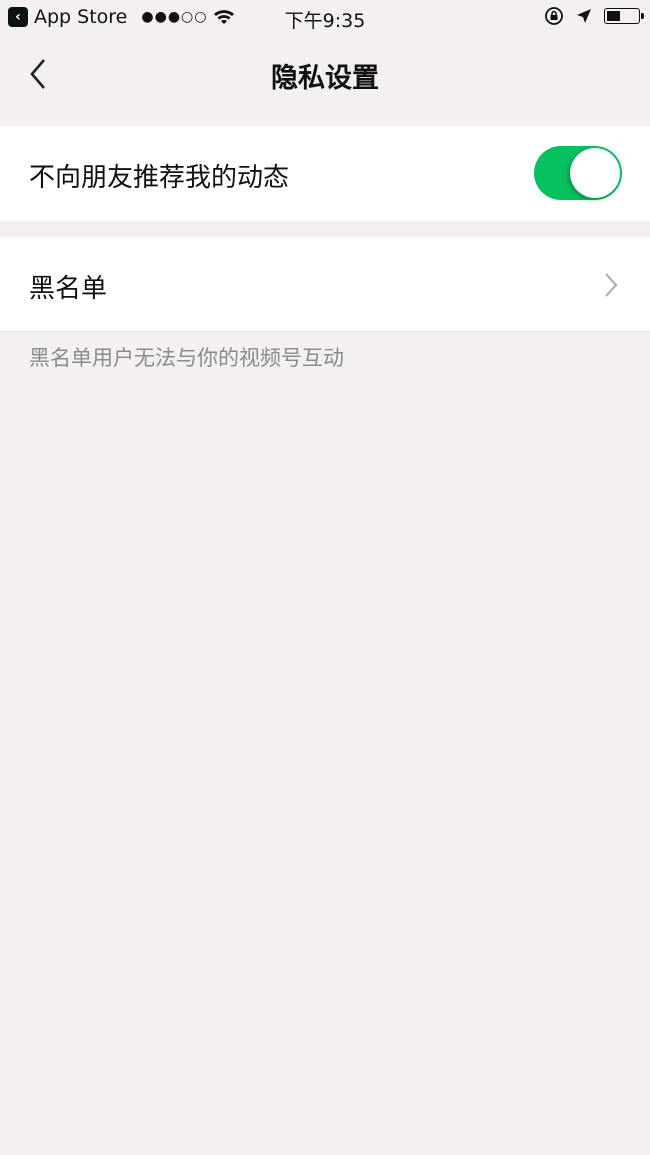 Image resolution: width=650 pixels, height=1155 pixels. I want to click on toggle-knob, so click(595, 173).